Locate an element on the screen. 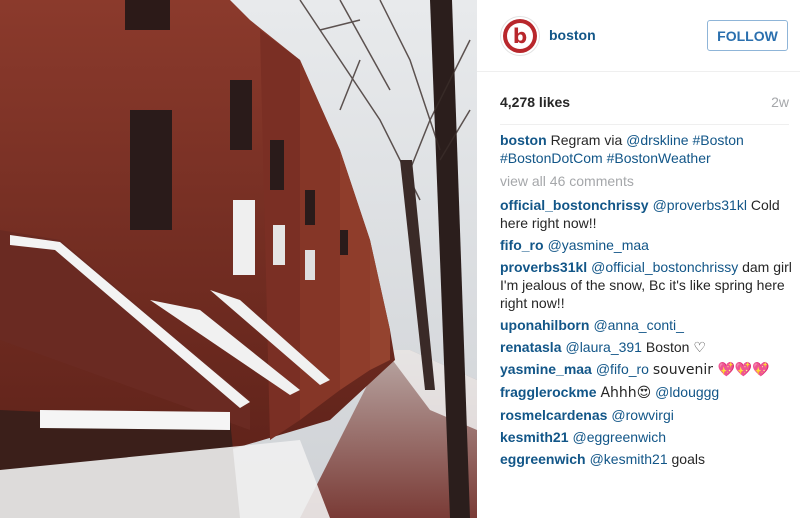 The height and width of the screenshot is (518, 800). comment-username: fragglerockme is located at coordinates (548, 392).